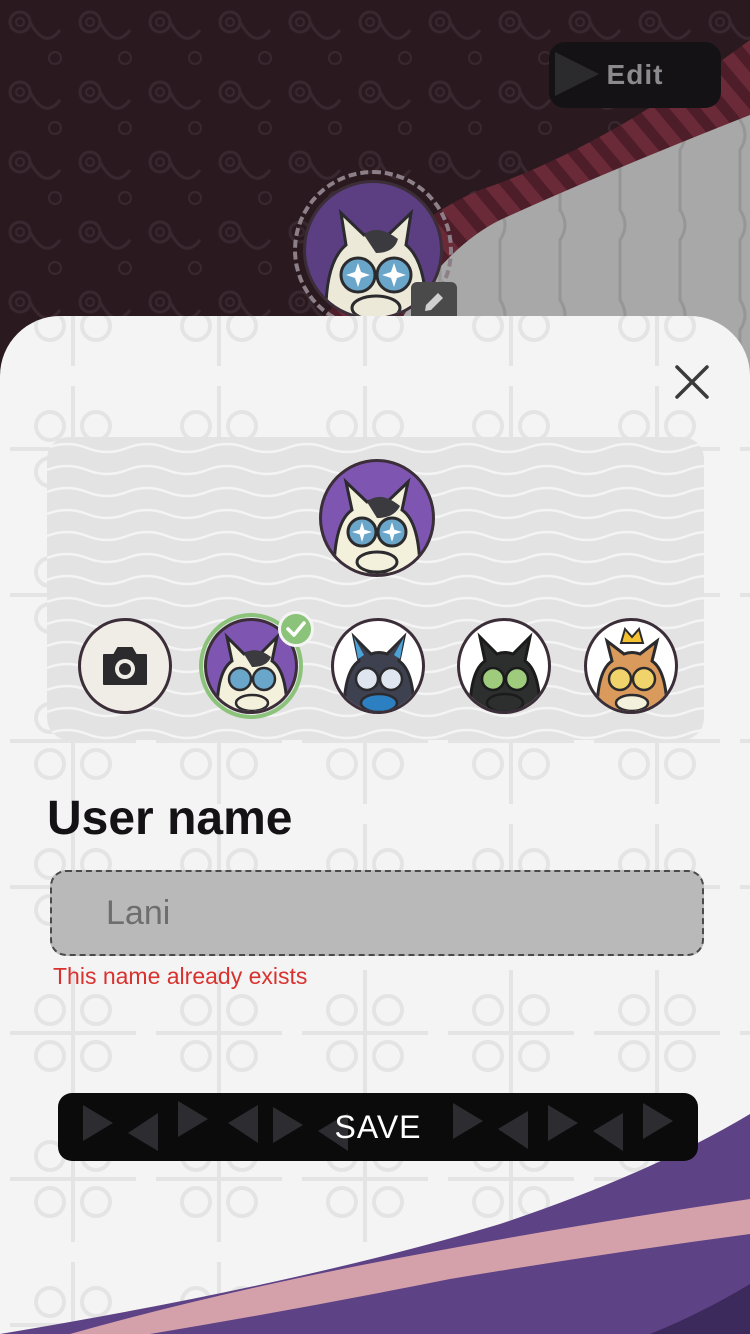  I want to click on edit-button-label: Edit, so click(635, 74).